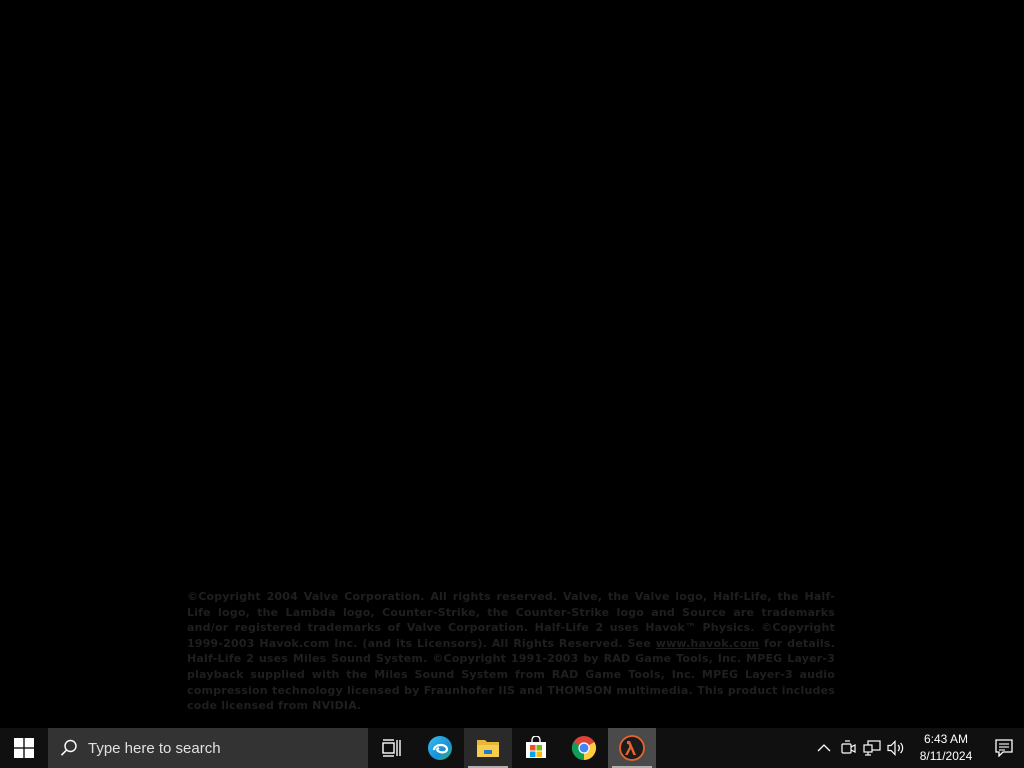  I want to click on microsoft-store-button, so click(536, 748).